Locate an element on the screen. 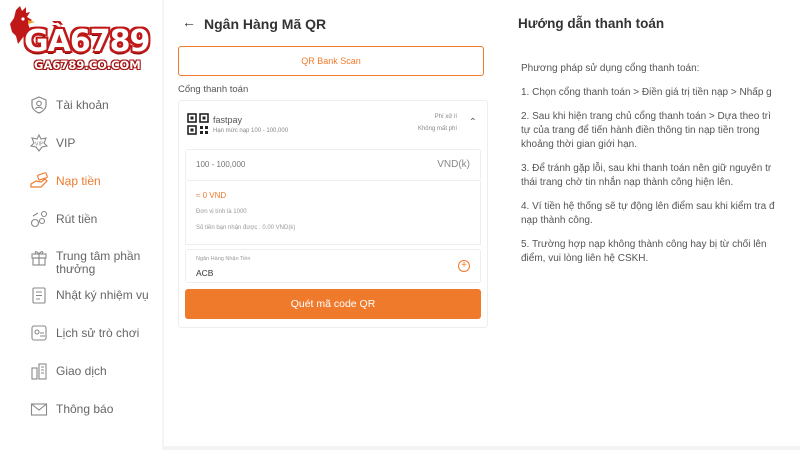  unit-note: Đơn vị tính là 1000 is located at coordinates (221, 212).